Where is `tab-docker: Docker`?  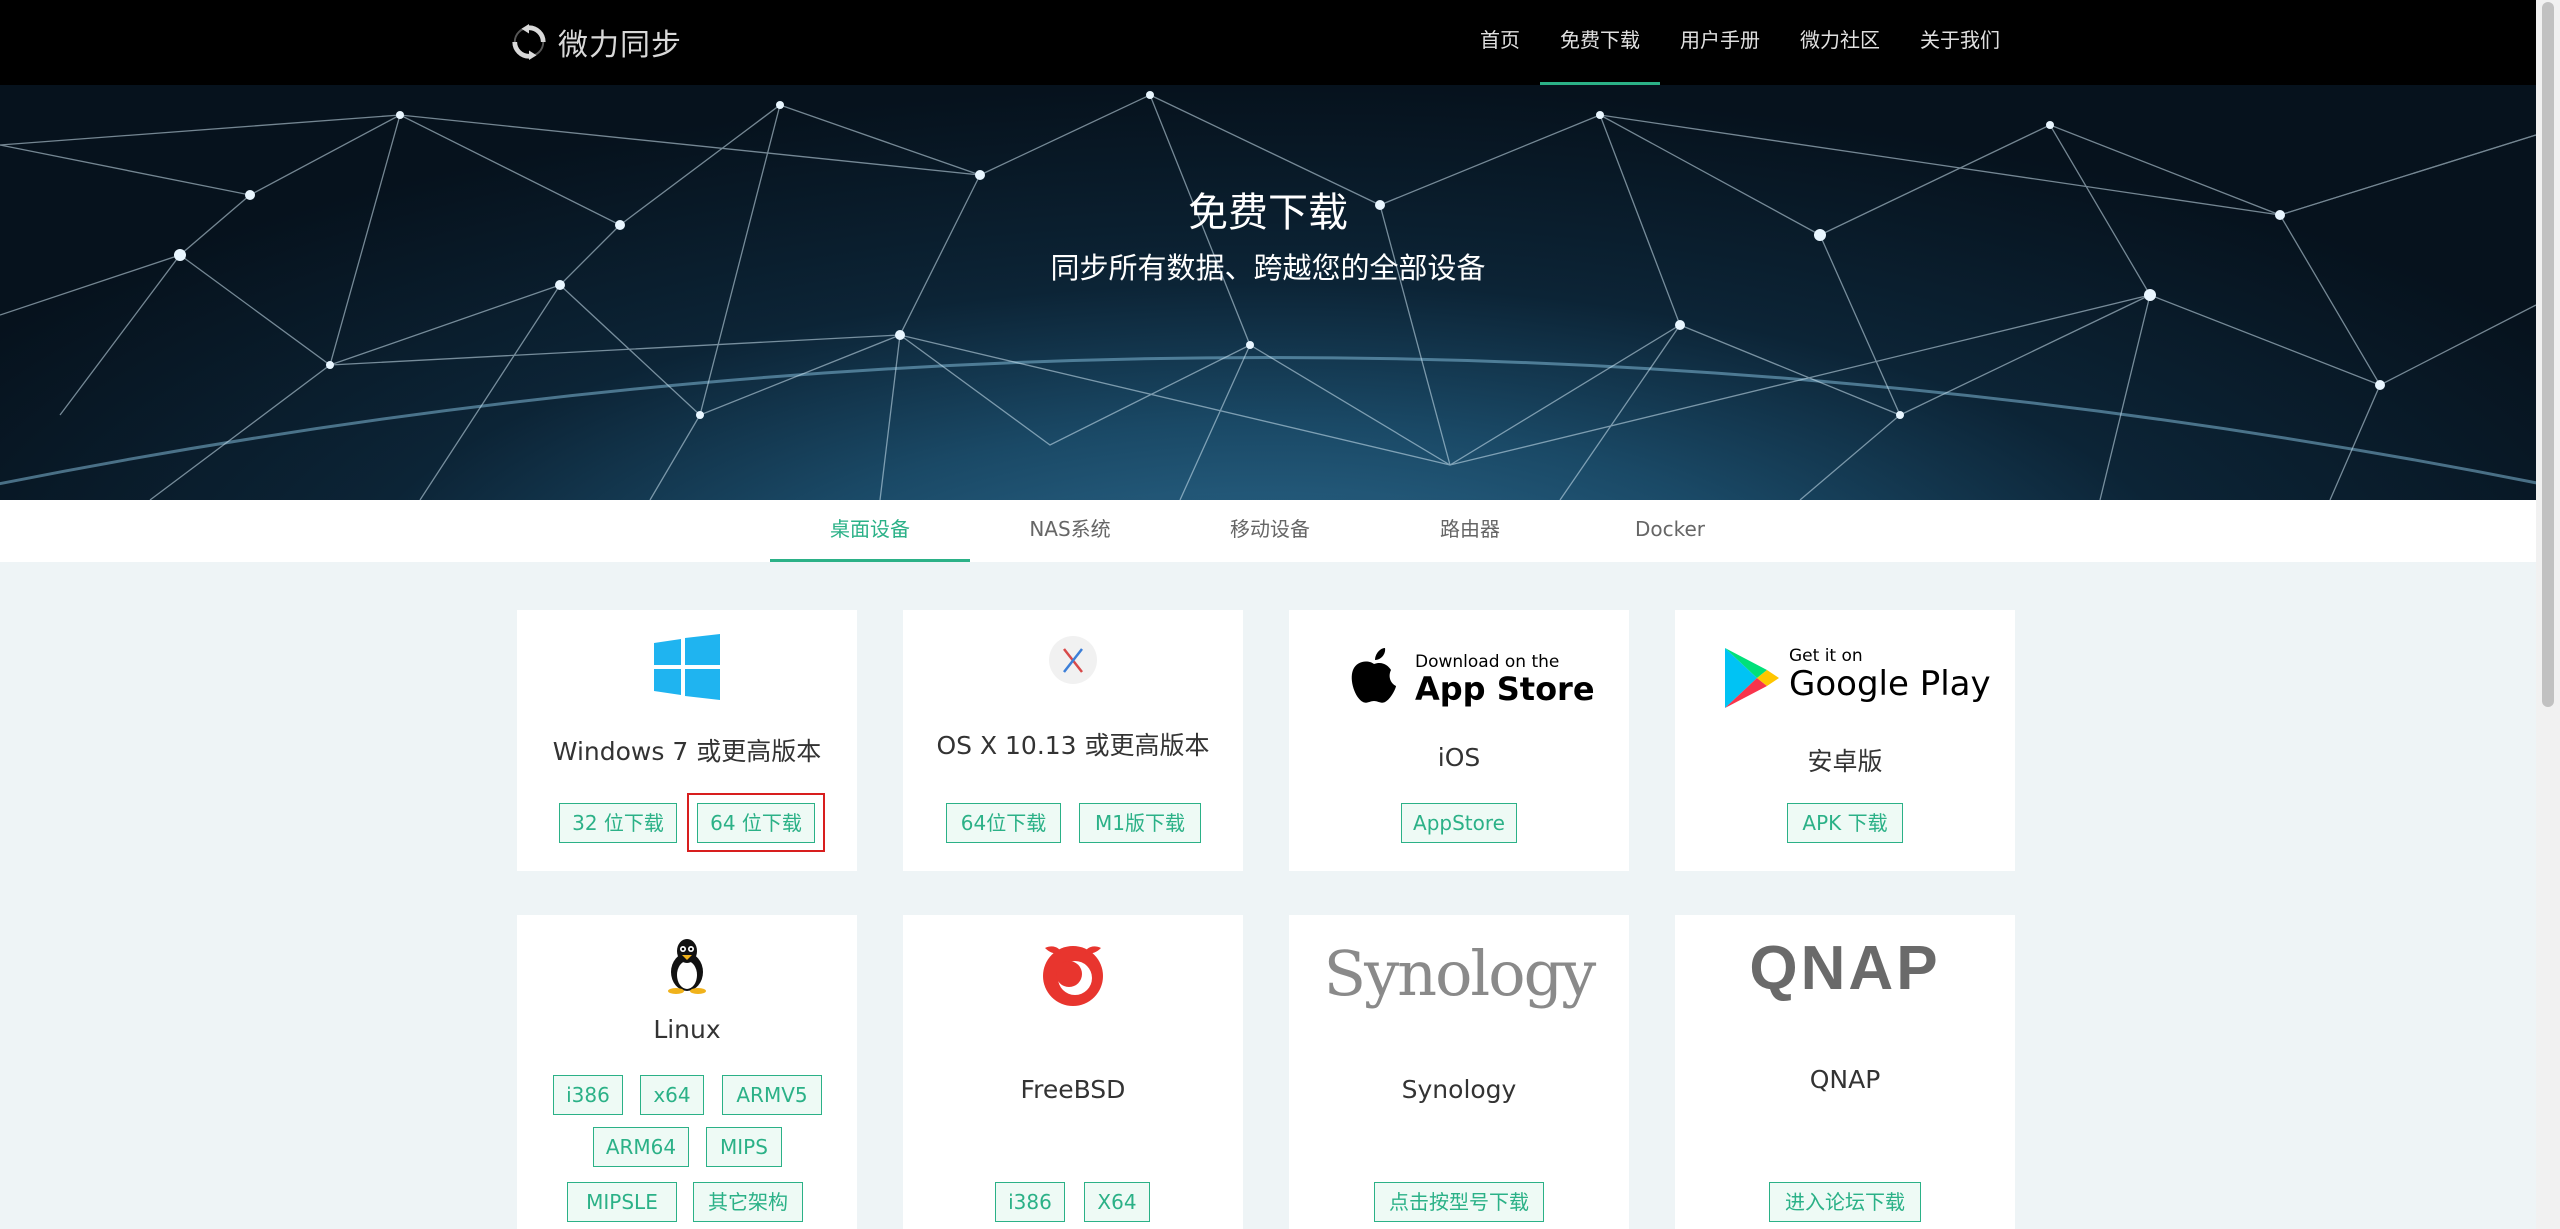 tab-docker: Docker is located at coordinates (1670, 531).